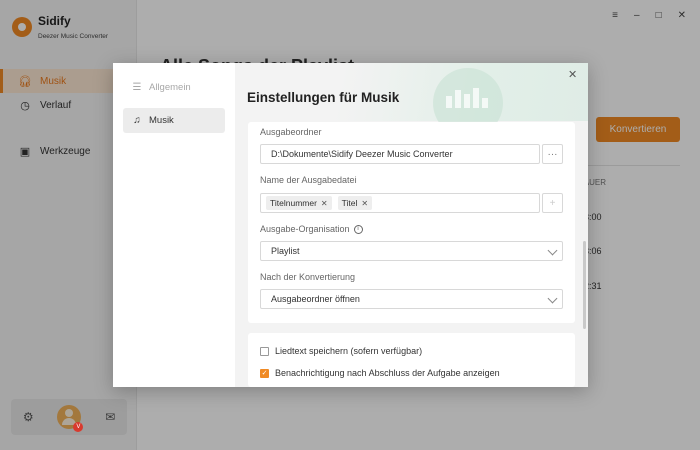 The width and height of the screenshot is (700, 450). What do you see at coordinates (349, 351) in the screenshot?
I see `option-label: Liedtext speichern (sofern verfügbar)` at bounding box center [349, 351].